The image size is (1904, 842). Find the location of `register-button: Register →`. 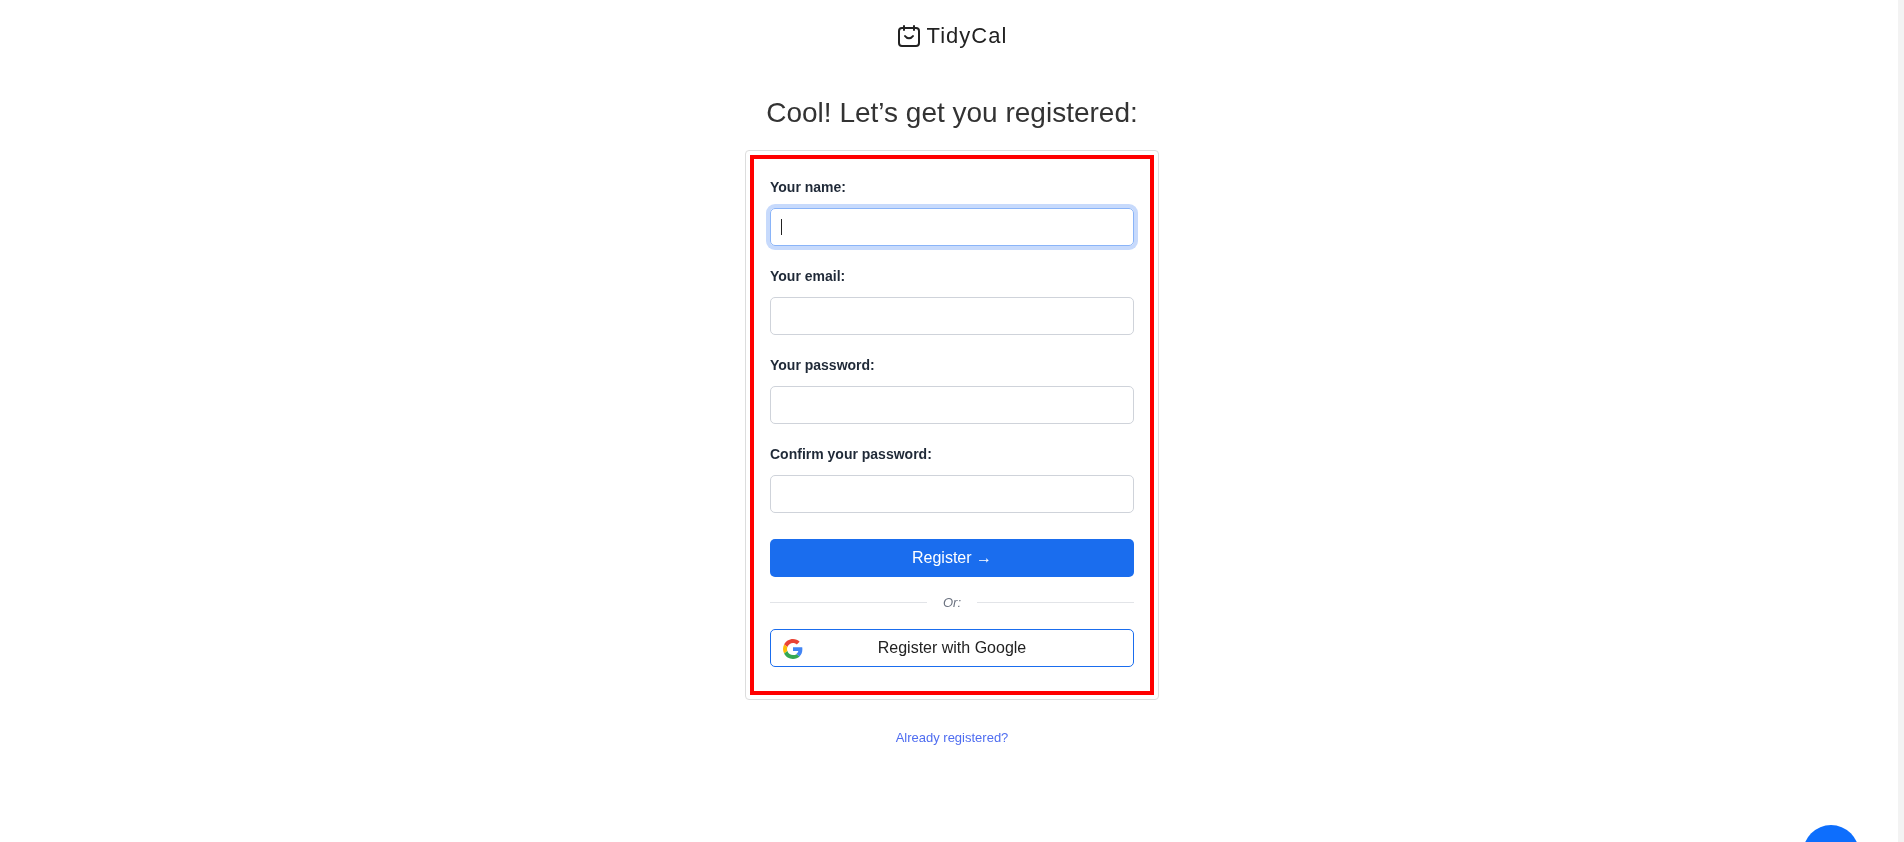

register-button: Register → is located at coordinates (952, 558).